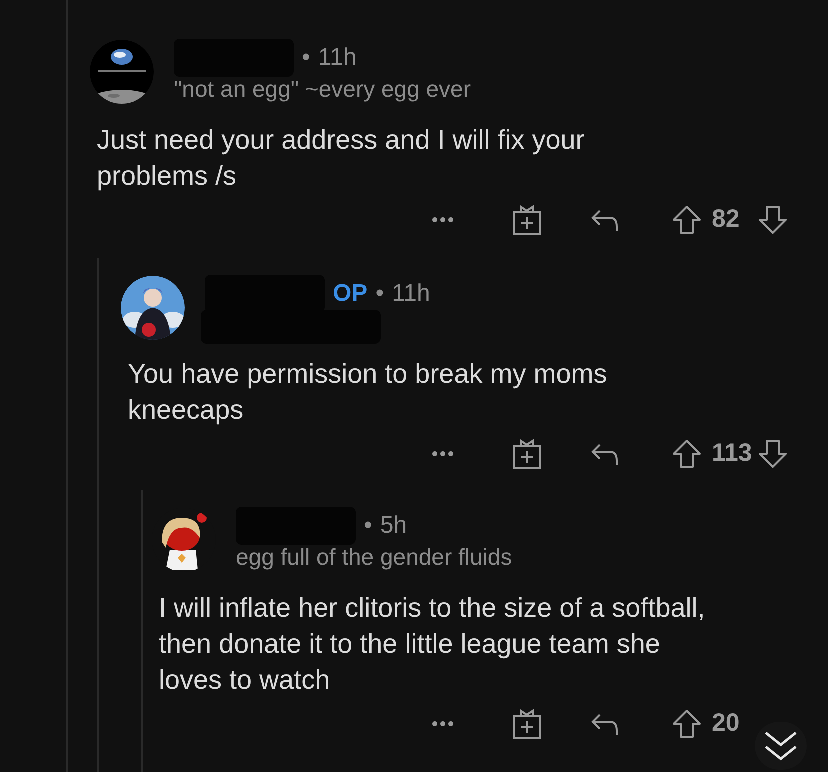 The height and width of the screenshot is (772, 828). Describe the element at coordinates (726, 724) in the screenshot. I see `score: 20` at that location.